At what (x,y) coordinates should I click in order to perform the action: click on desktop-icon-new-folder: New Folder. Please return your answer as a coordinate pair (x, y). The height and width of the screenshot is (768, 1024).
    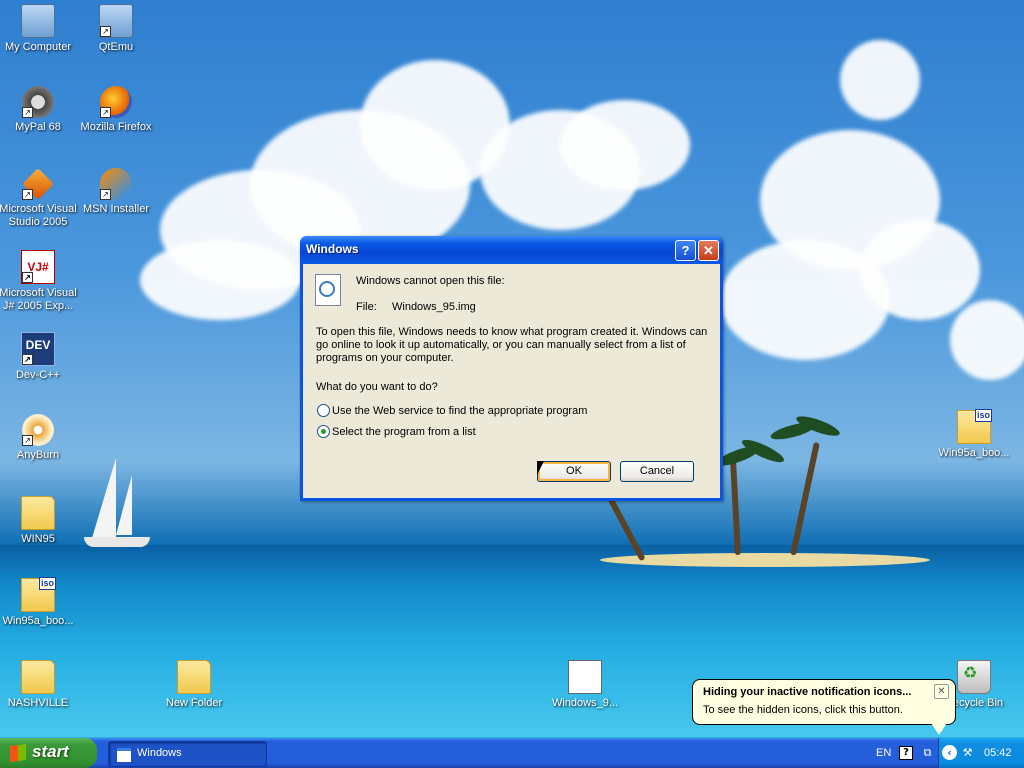
    Looking at the image, I should click on (194, 685).